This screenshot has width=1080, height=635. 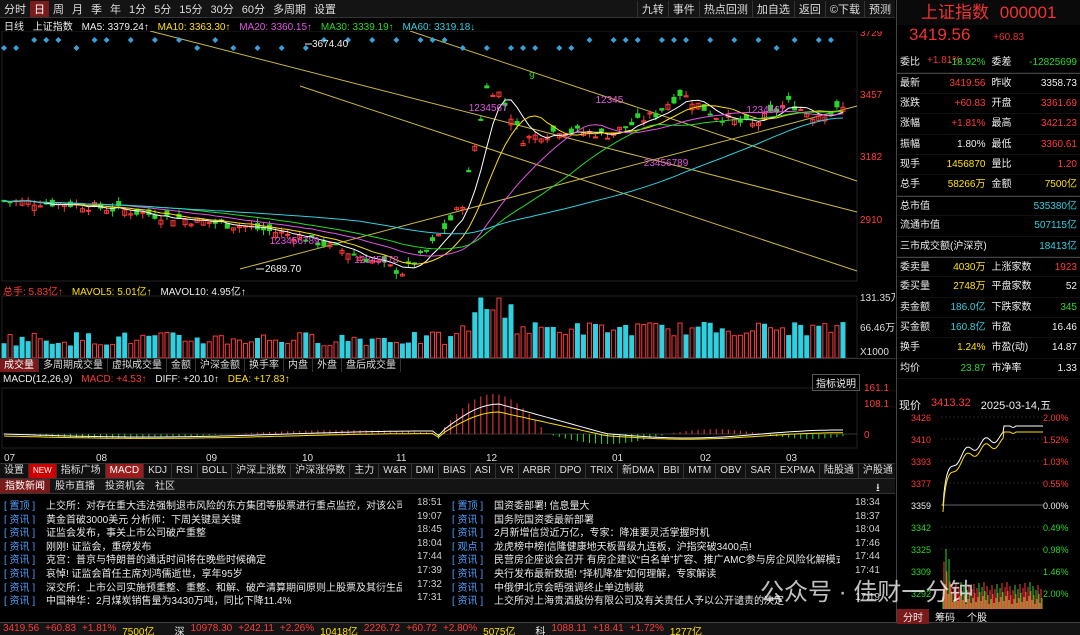 What do you see at coordinates (725, 8) in the screenshot?
I see `toolbar-button: 热点回测` at bounding box center [725, 8].